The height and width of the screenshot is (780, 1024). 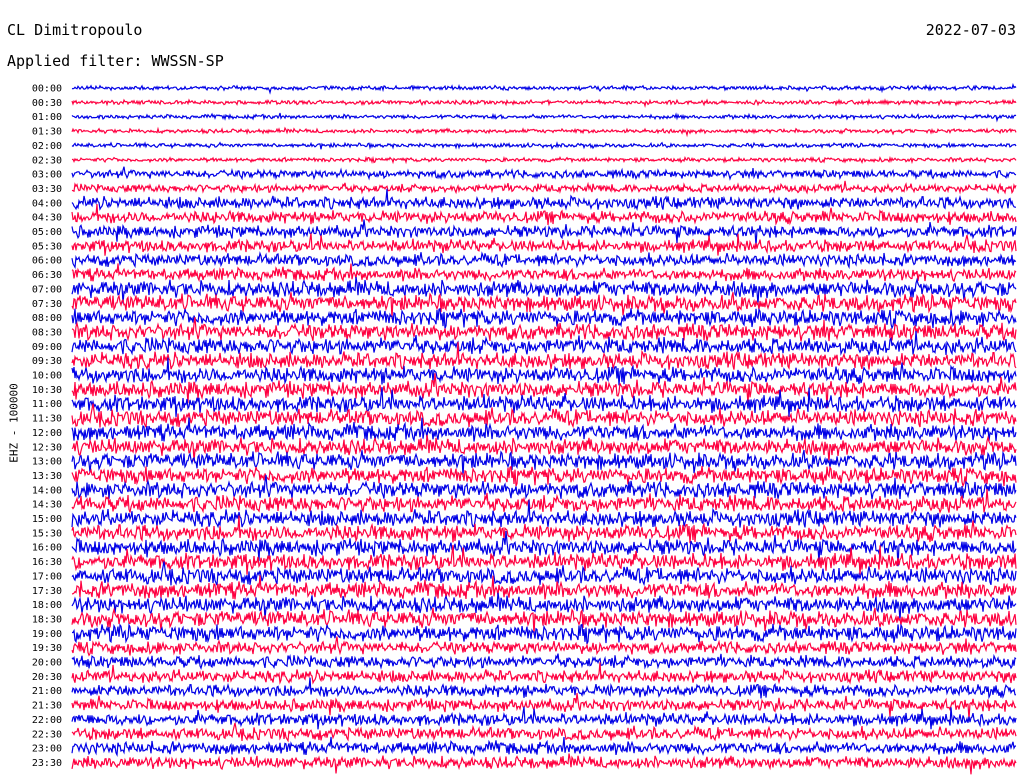 What do you see at coordinates (47, 490) in the screenshot?
I see `row-time-label: 14:00` at bounding box center [47, 490].